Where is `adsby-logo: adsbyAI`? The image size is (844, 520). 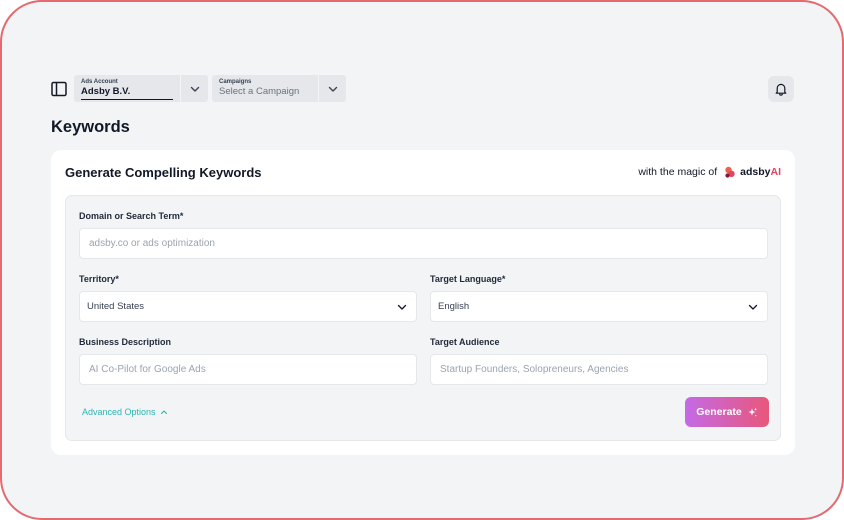
adsby-logo: adsbyAI is located at coordinates (752, 172).